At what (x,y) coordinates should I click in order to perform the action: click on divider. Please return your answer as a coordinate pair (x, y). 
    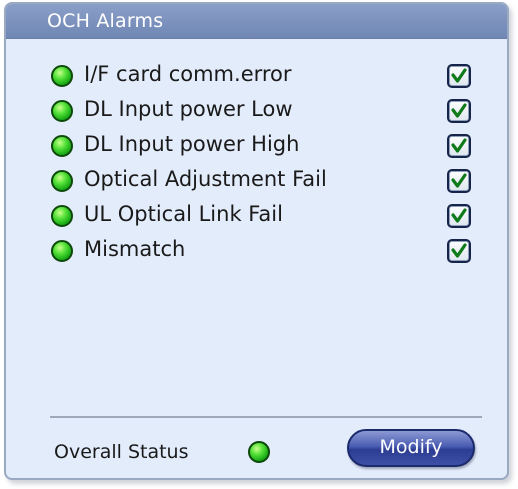
    Looking at the image, I should click on (266, 417).